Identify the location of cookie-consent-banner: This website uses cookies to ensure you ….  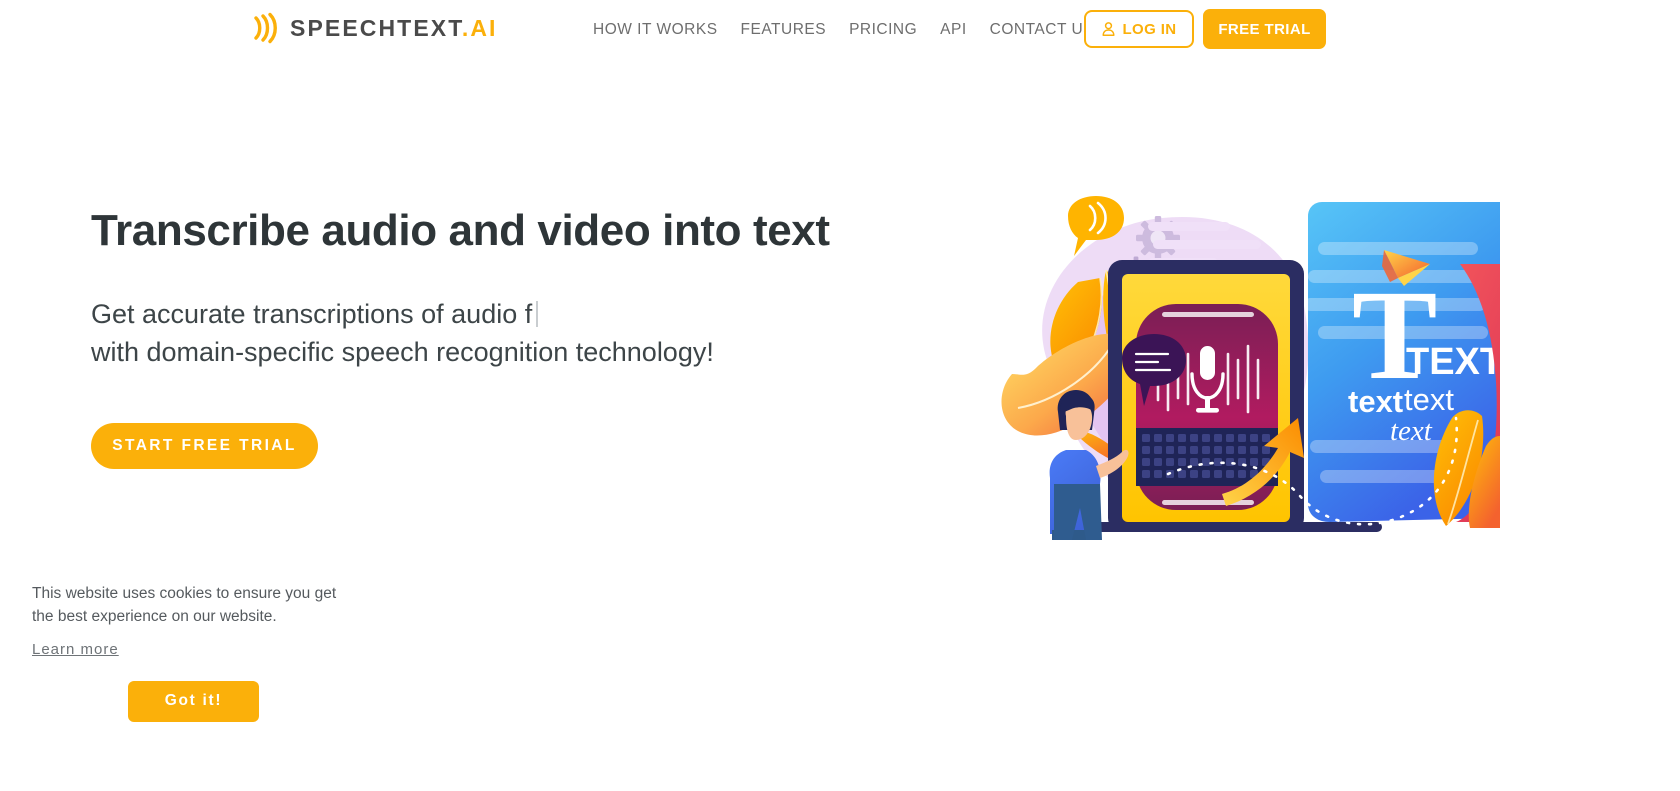
(180, 655).